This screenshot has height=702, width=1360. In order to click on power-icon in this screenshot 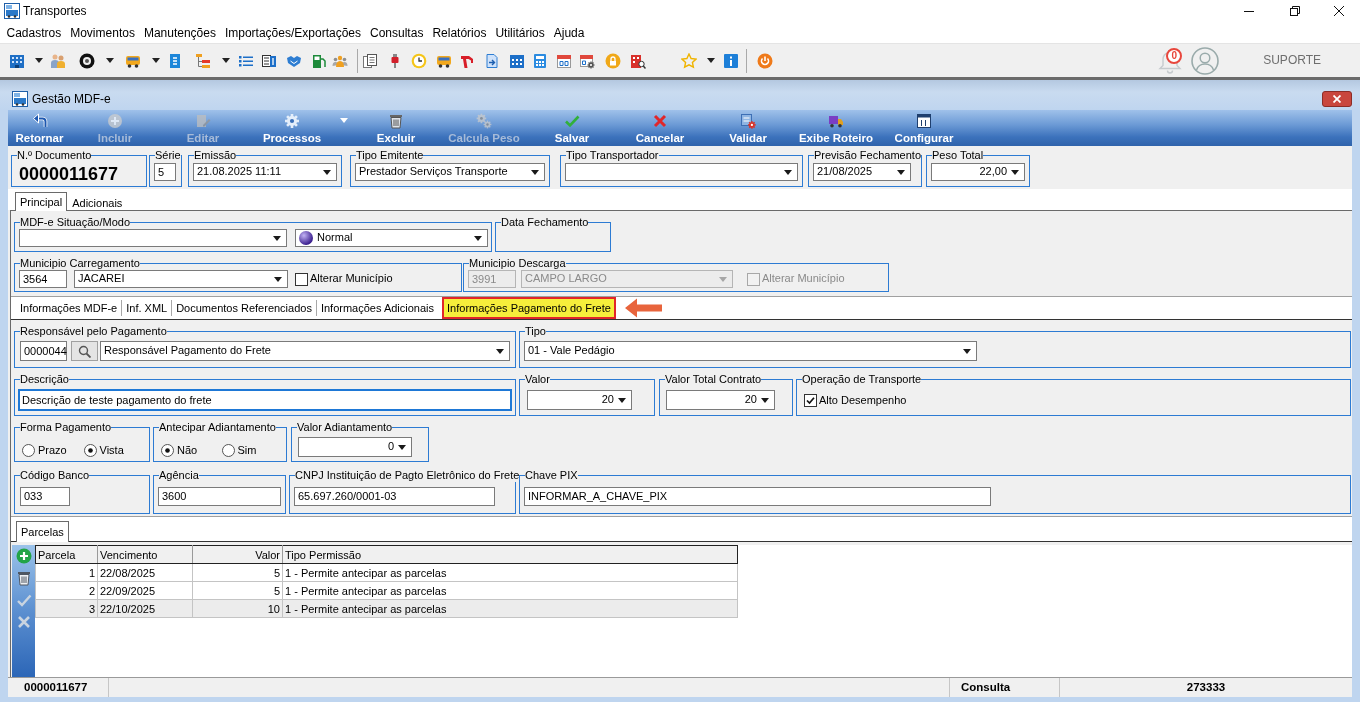, I will do `click(765, 60)`.